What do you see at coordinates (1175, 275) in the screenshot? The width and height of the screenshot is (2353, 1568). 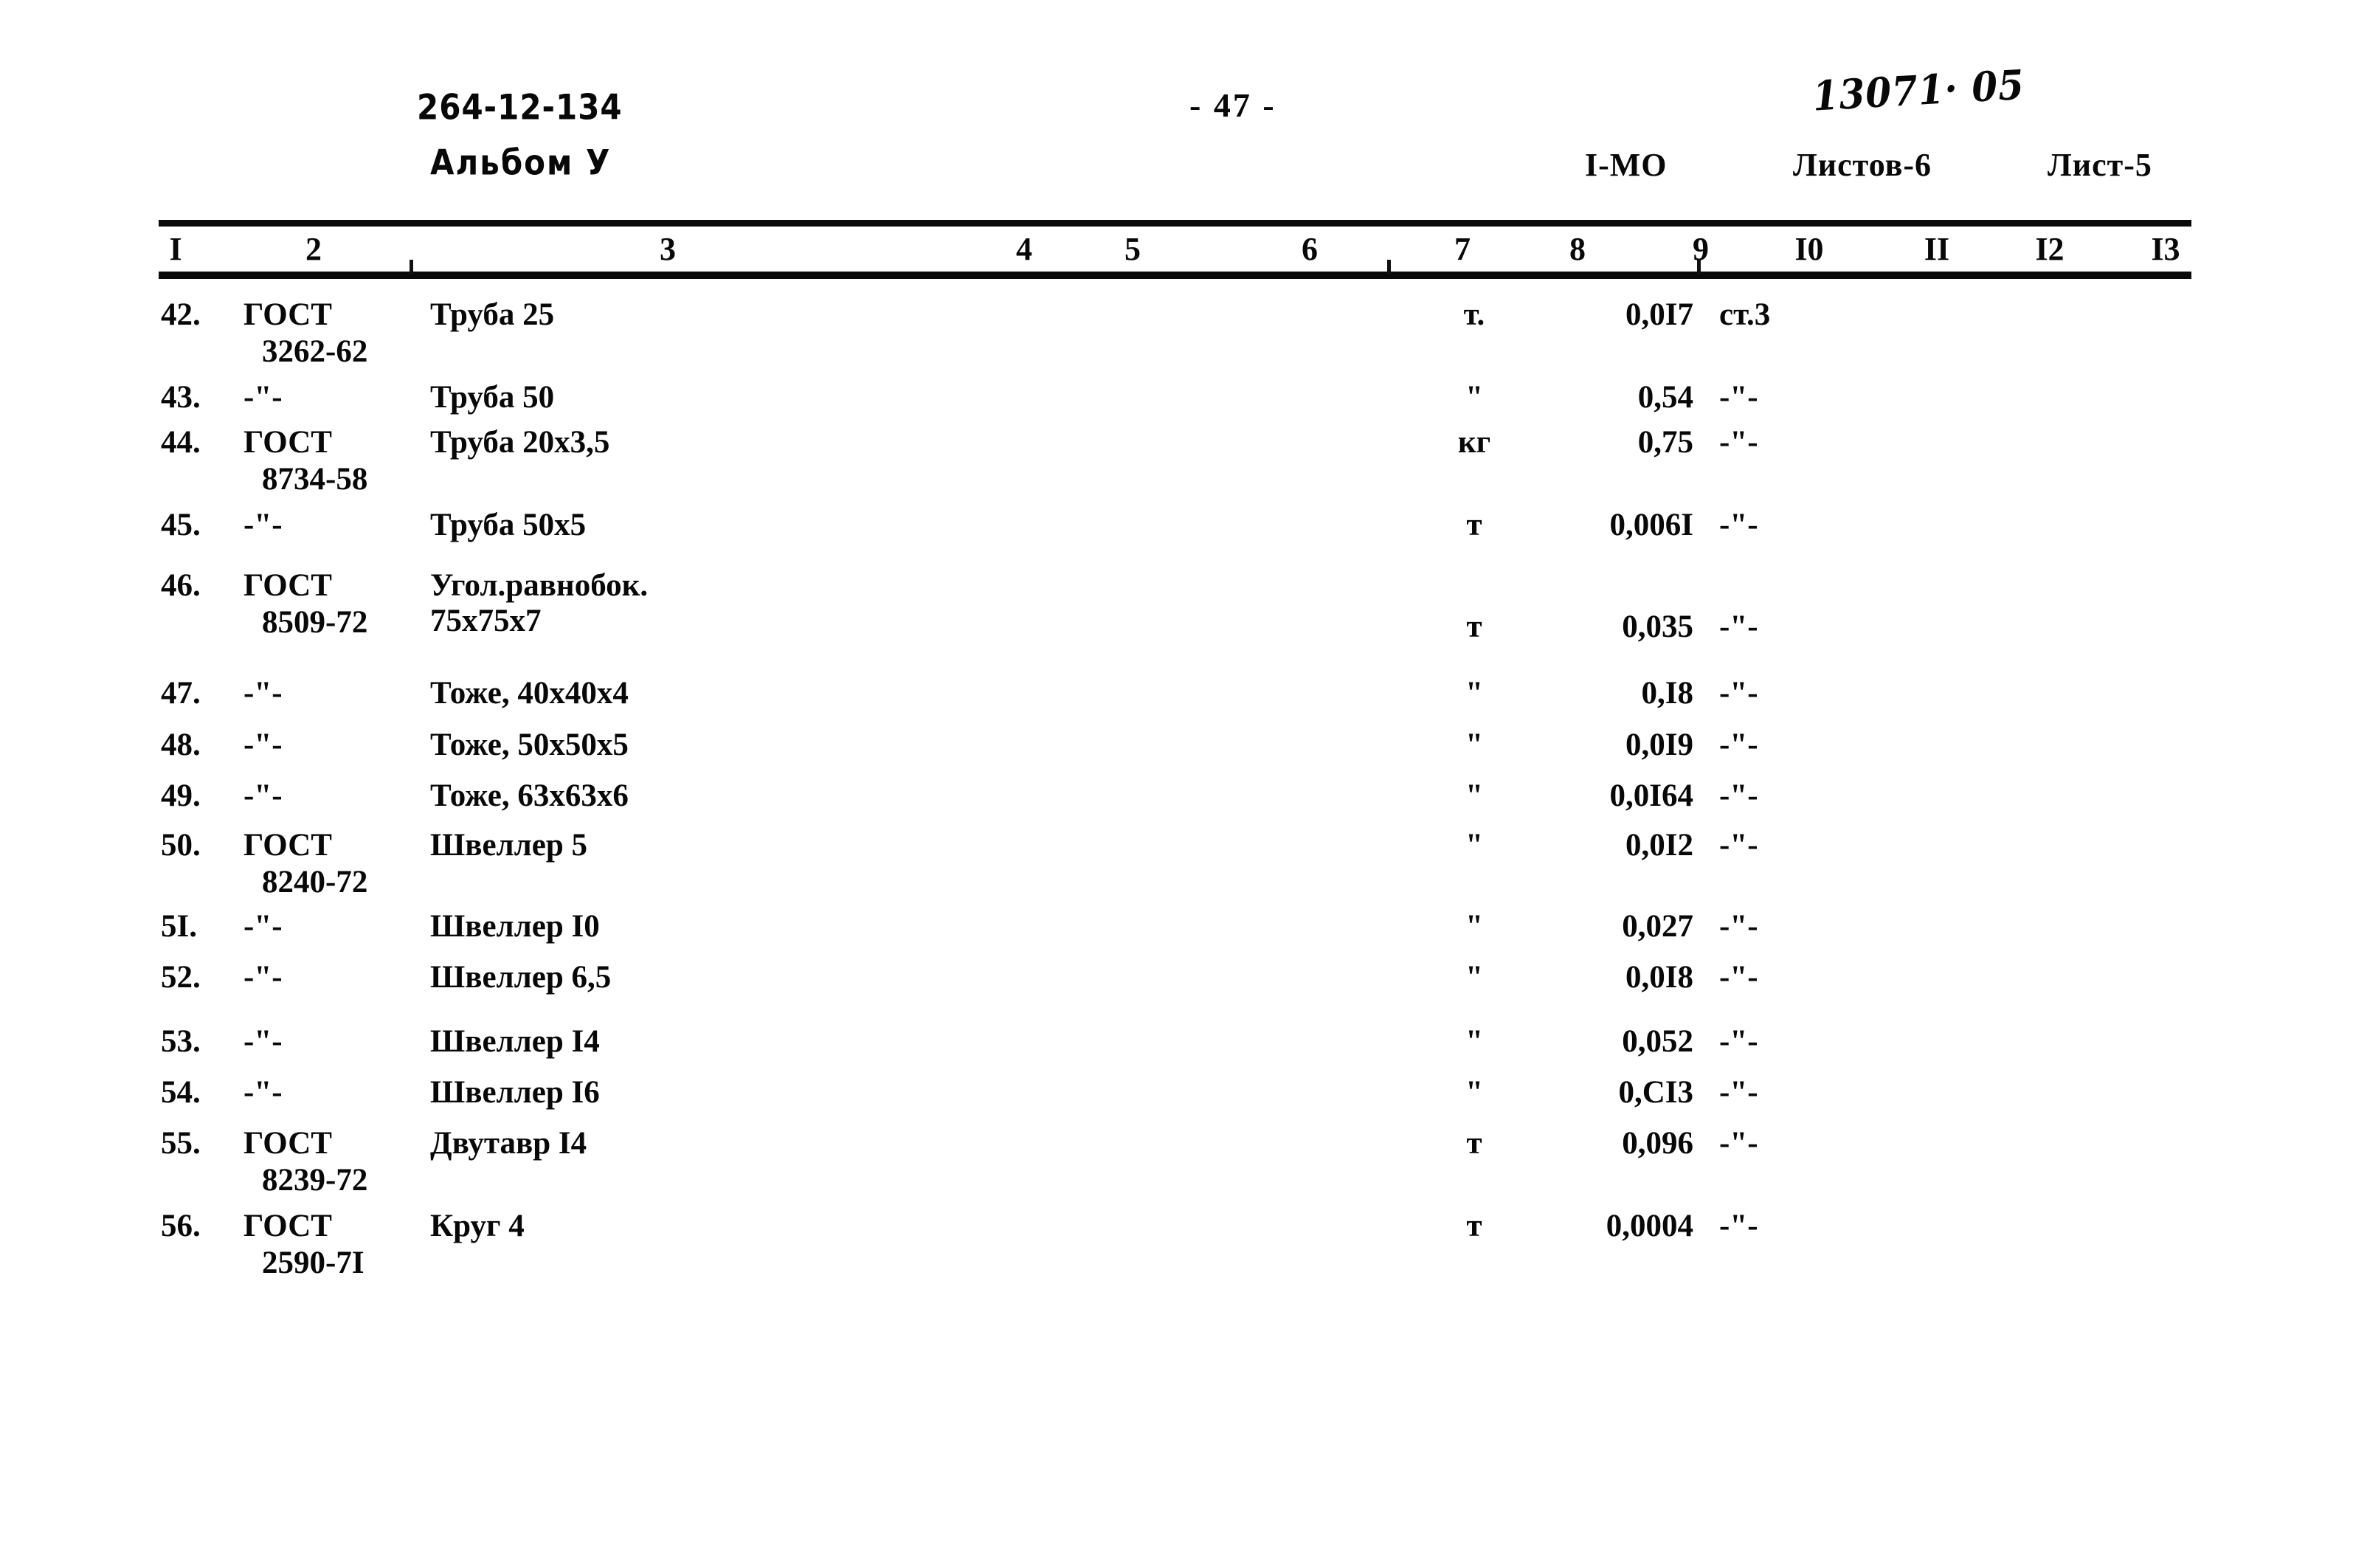 I see `table-header-bottom-rule` at bounding box center [1175, 275].